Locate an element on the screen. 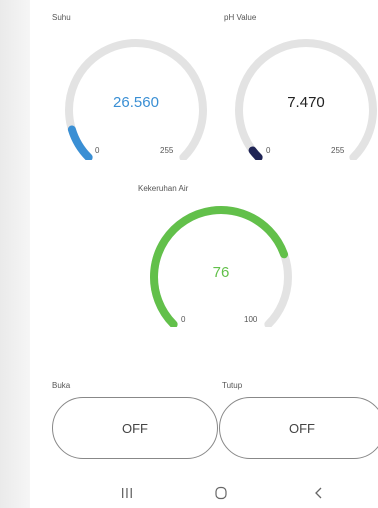 Image resolution: width=378 pixels, height=508 pixels. buka-switch: OFF is located at coordinates (135, 428).